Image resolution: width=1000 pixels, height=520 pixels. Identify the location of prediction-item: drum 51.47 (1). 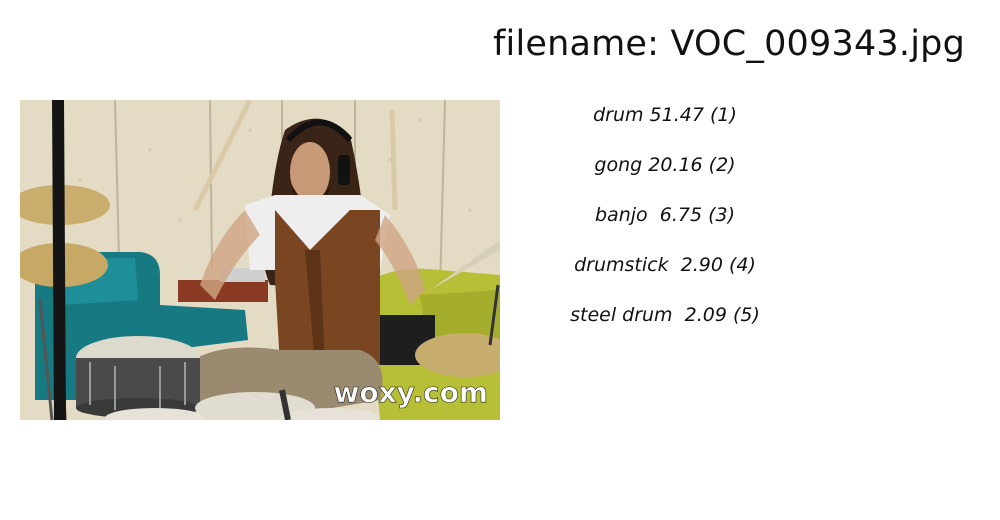
(665, 115).